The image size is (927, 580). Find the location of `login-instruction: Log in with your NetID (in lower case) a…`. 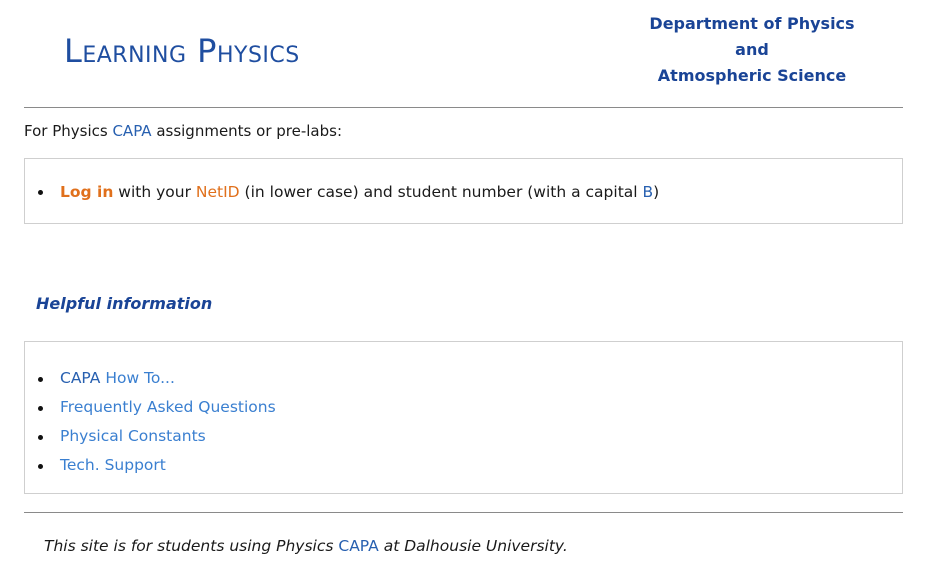

login-instruction: Log in with your NetID (in lower case) a… is located at coordinates (463, 192).